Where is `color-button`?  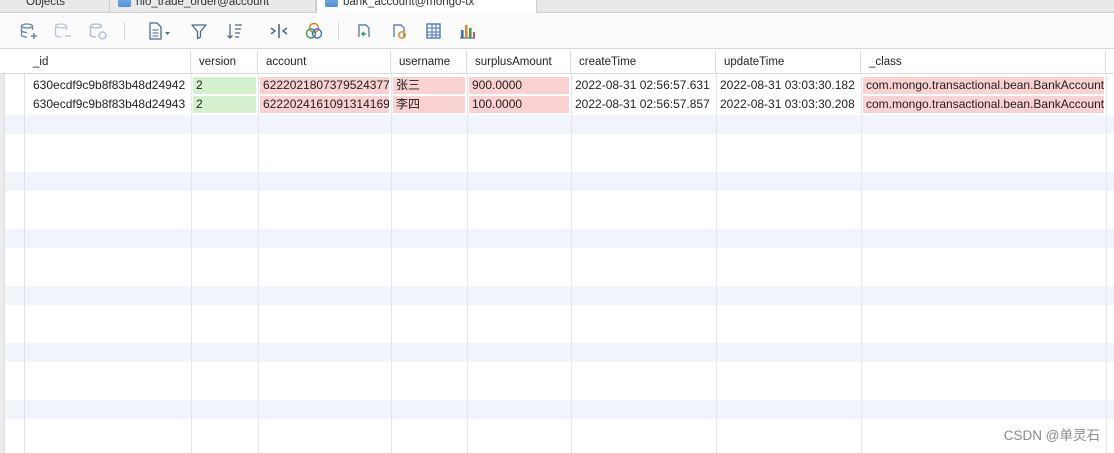
color-button is located at coordinates (314, 31).